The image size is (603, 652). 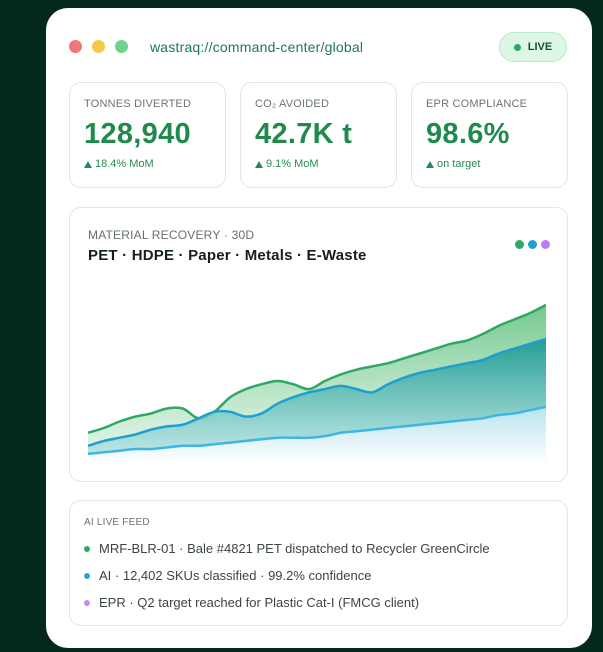 I want to click on chart-legend, so click(x=532, y=244).